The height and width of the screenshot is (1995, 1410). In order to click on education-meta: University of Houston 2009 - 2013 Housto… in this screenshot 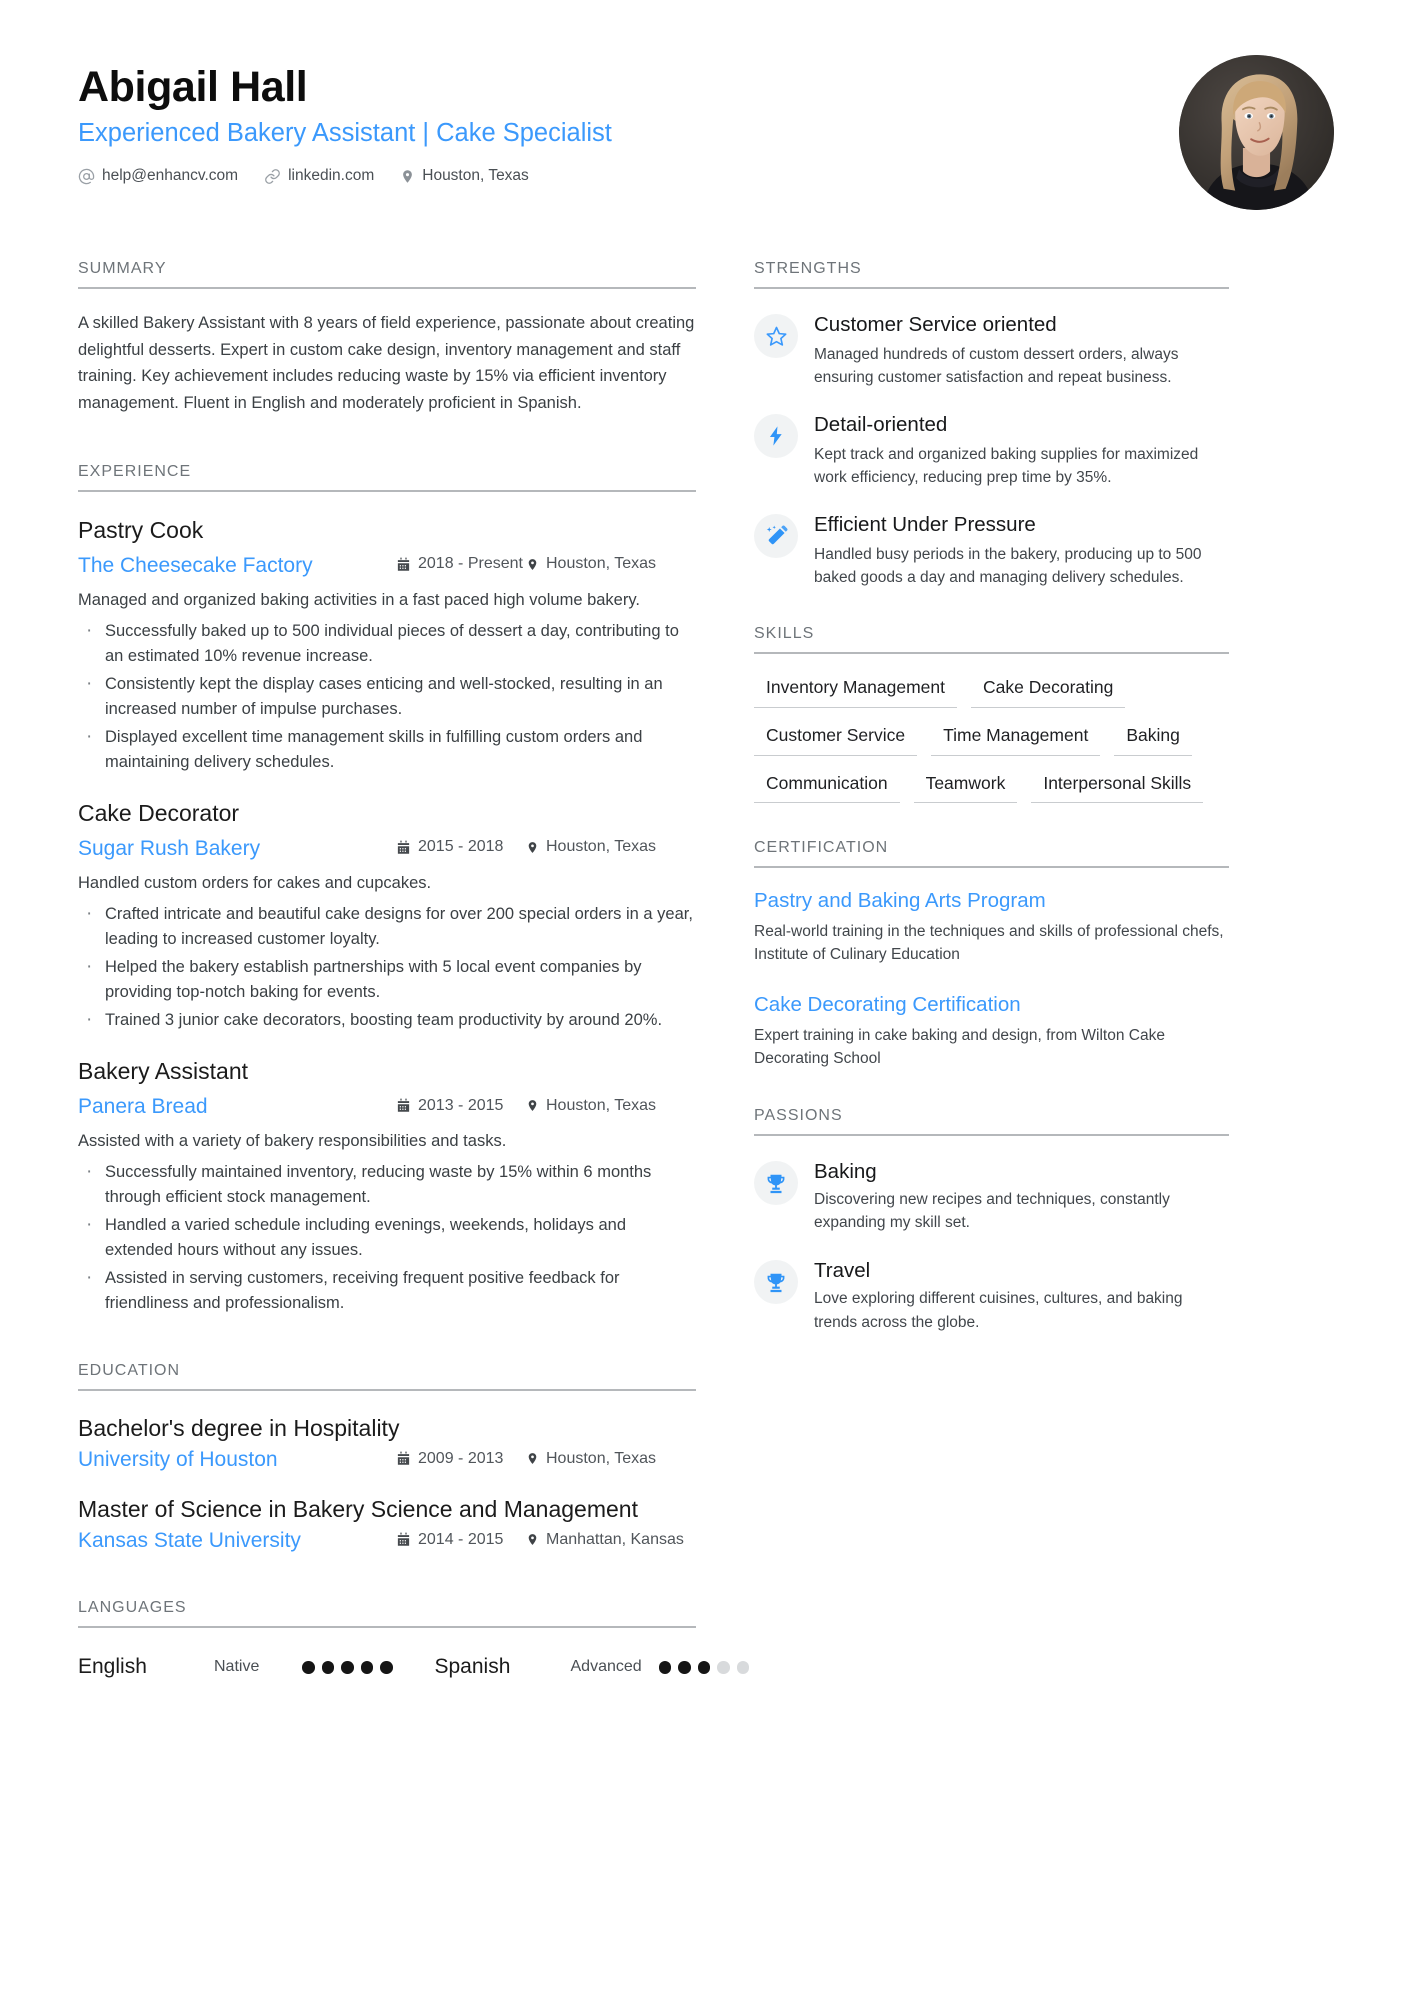, I will do `click(387, 1460)`.